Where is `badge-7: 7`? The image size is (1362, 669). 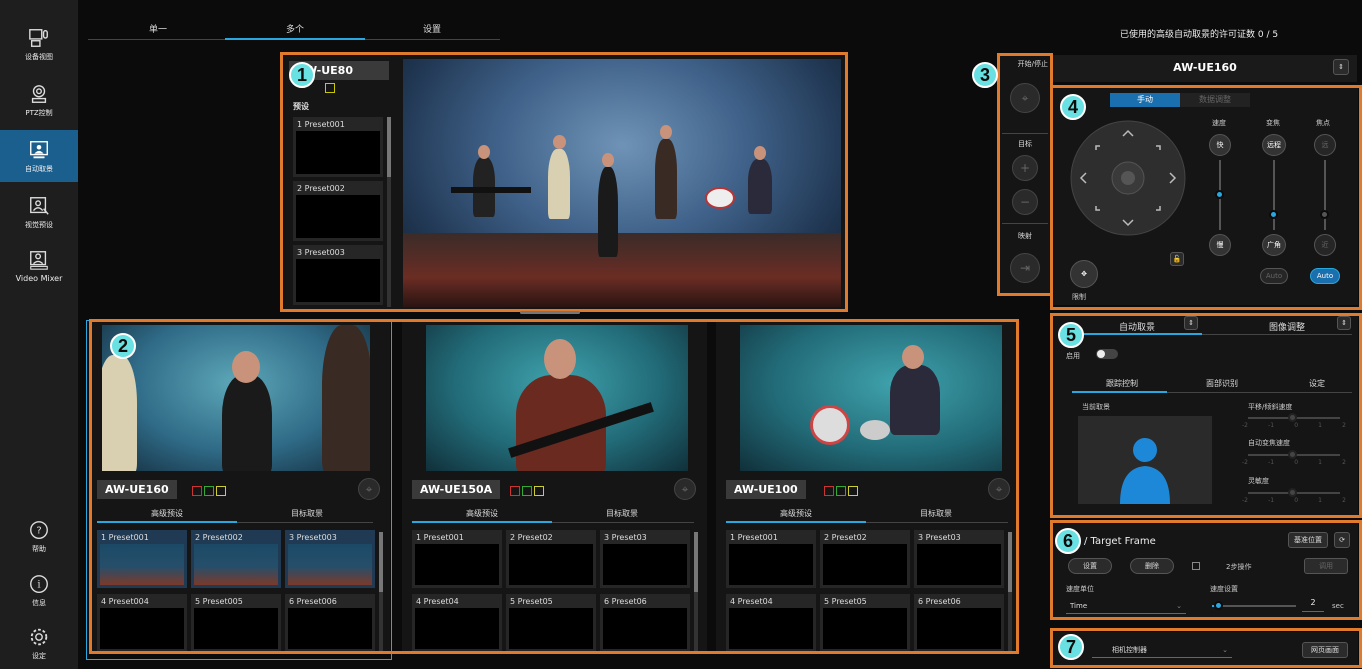
badge-7: 7 is located at coordinates (1071, 647).